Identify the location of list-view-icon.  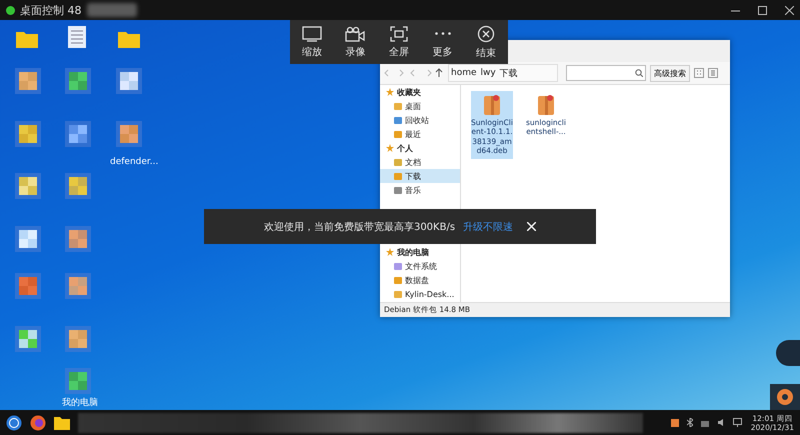
(713, 73).